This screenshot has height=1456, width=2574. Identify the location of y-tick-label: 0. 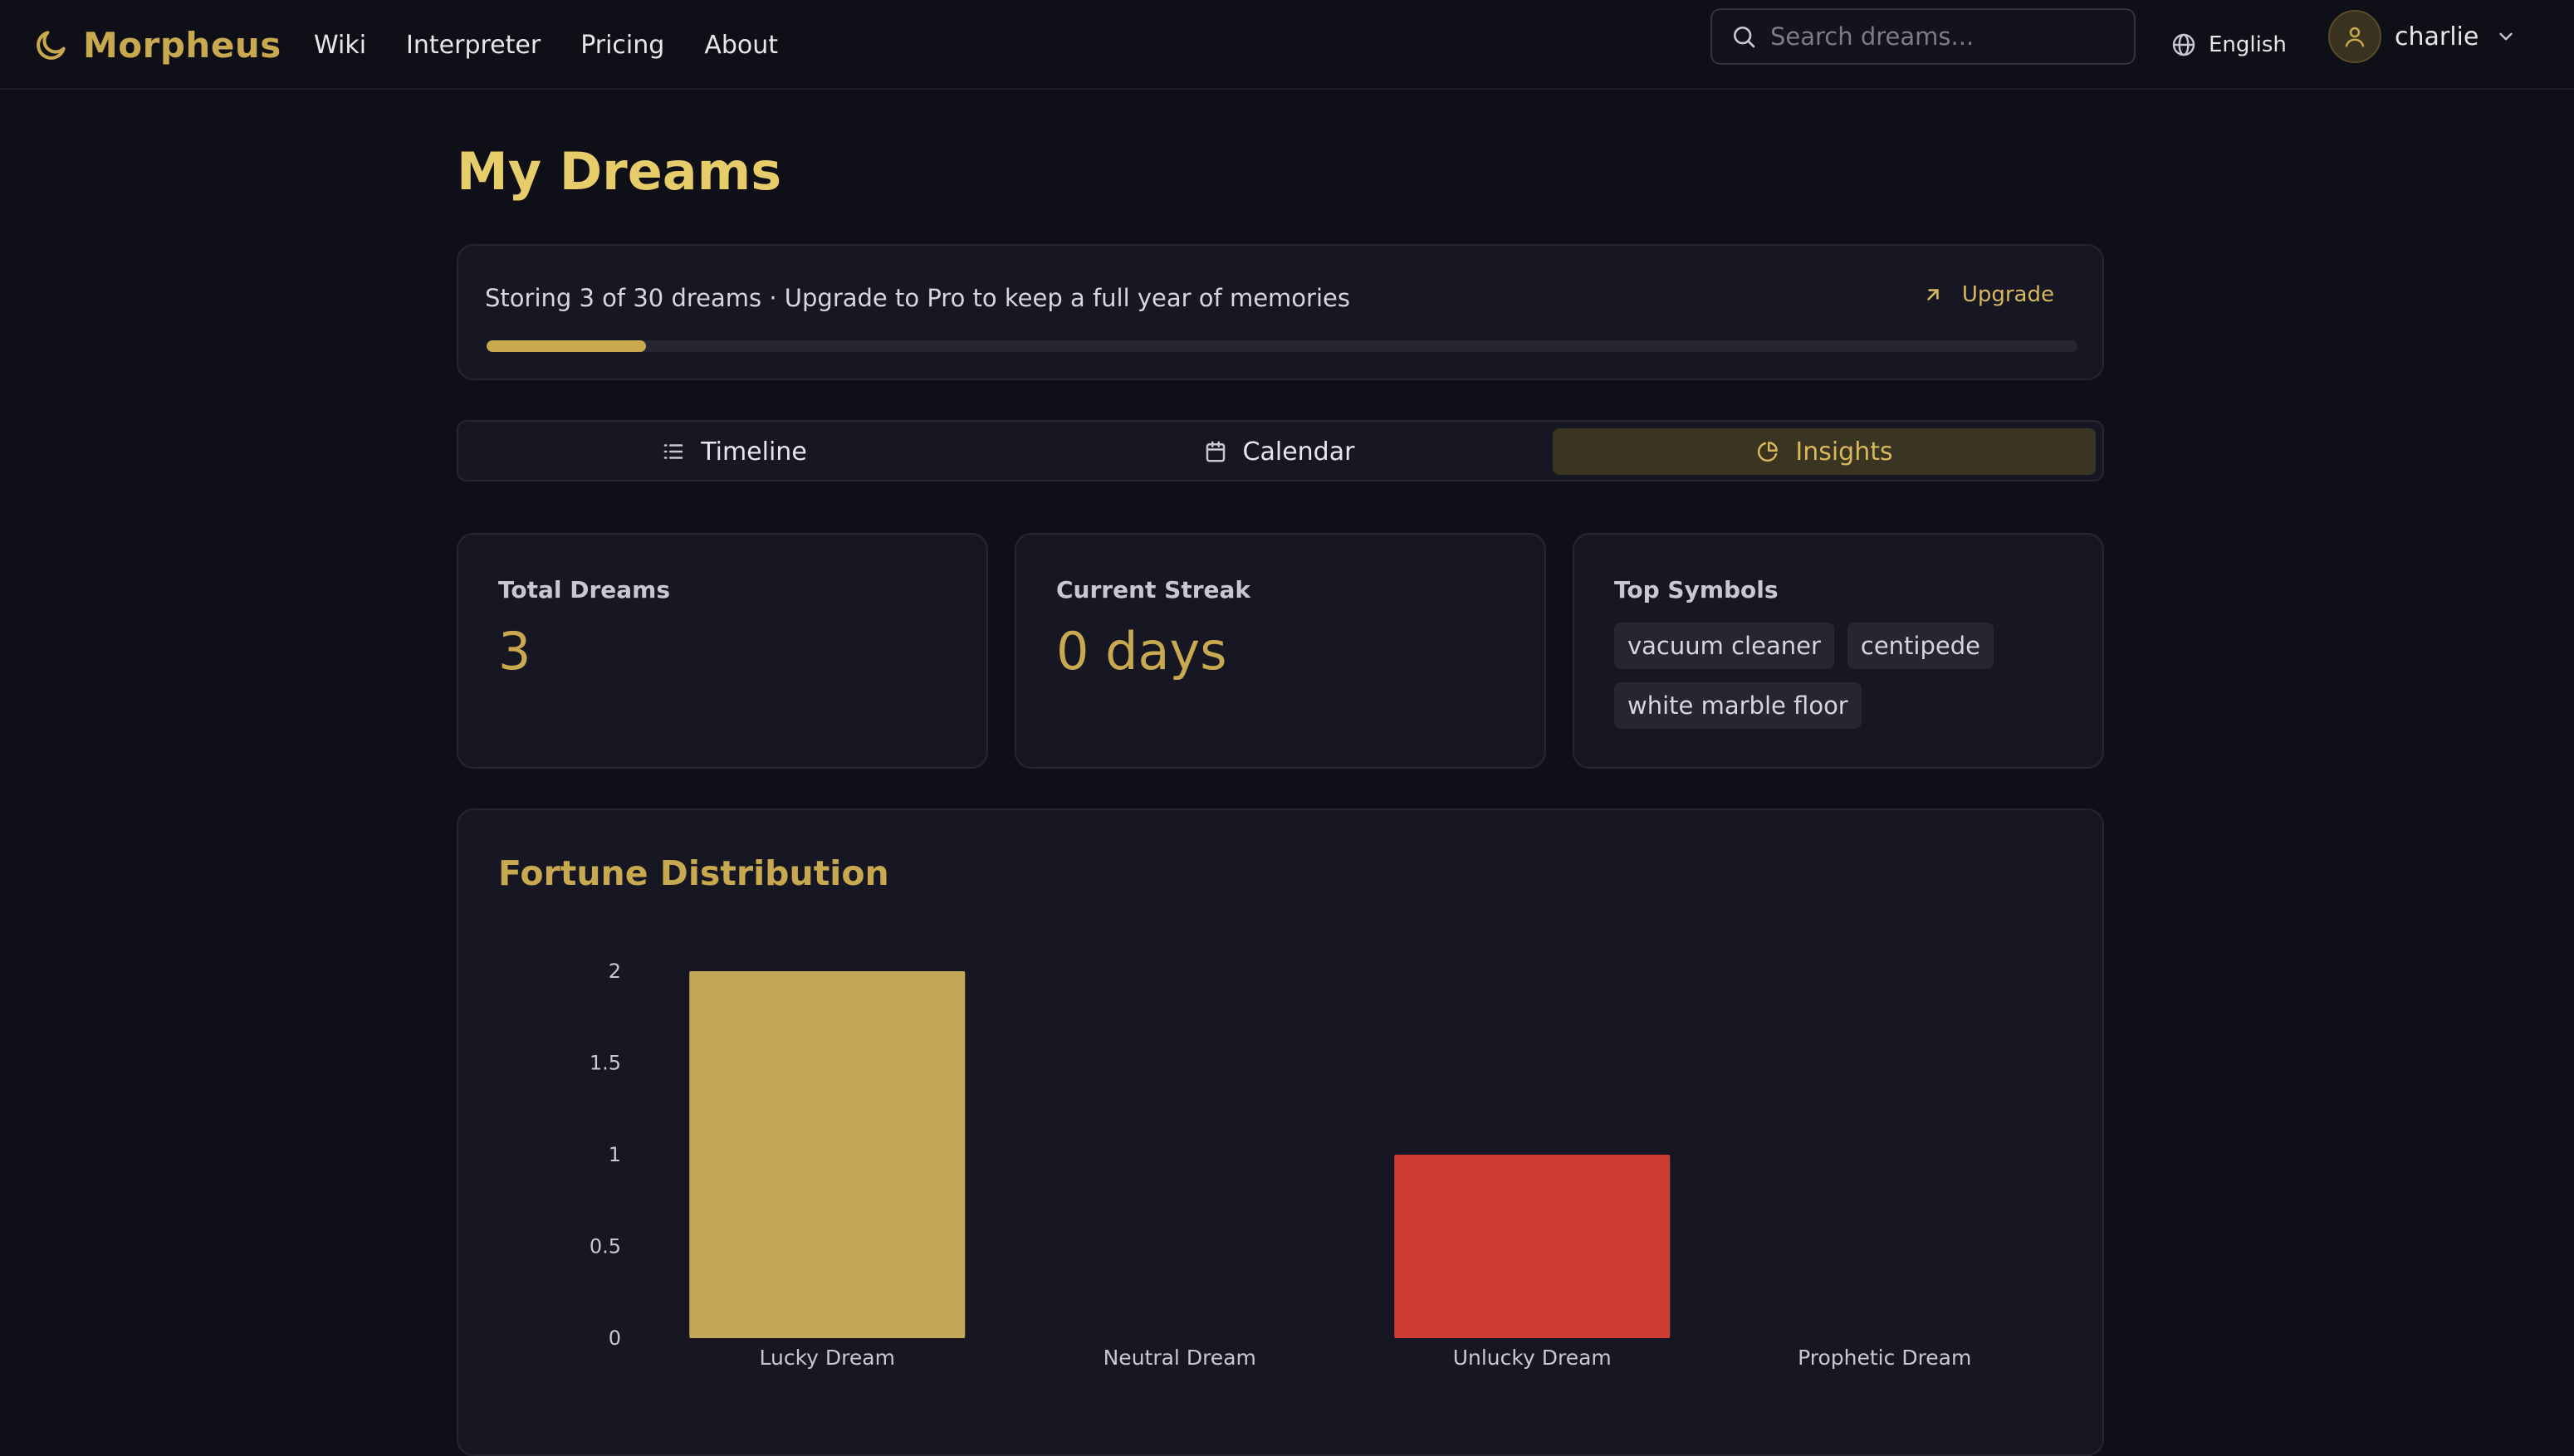
(615, 1338).